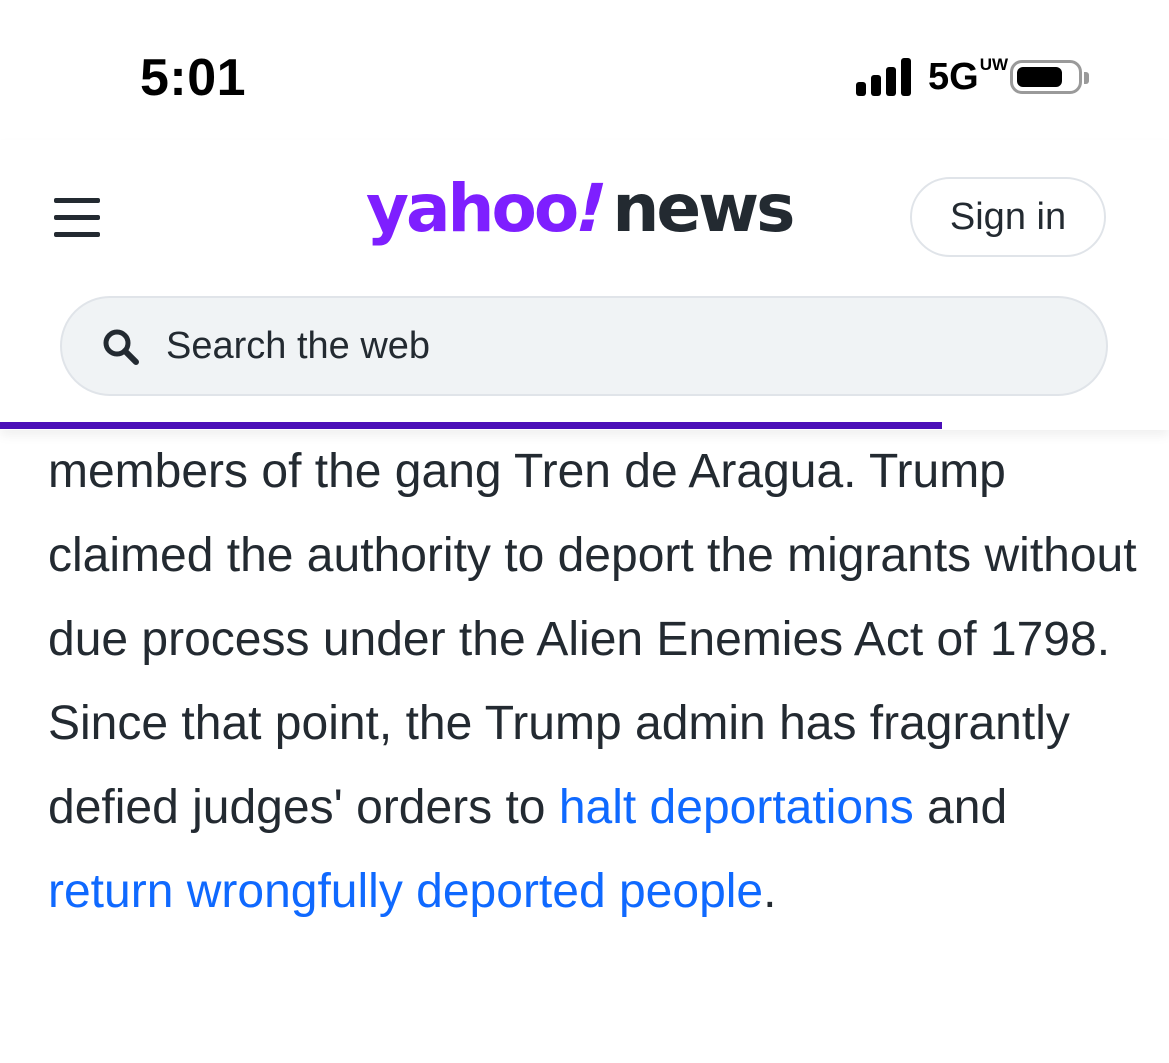 The image size is (1169, 1063). I want to click on network-type: 5GUW, so click(968, 76).